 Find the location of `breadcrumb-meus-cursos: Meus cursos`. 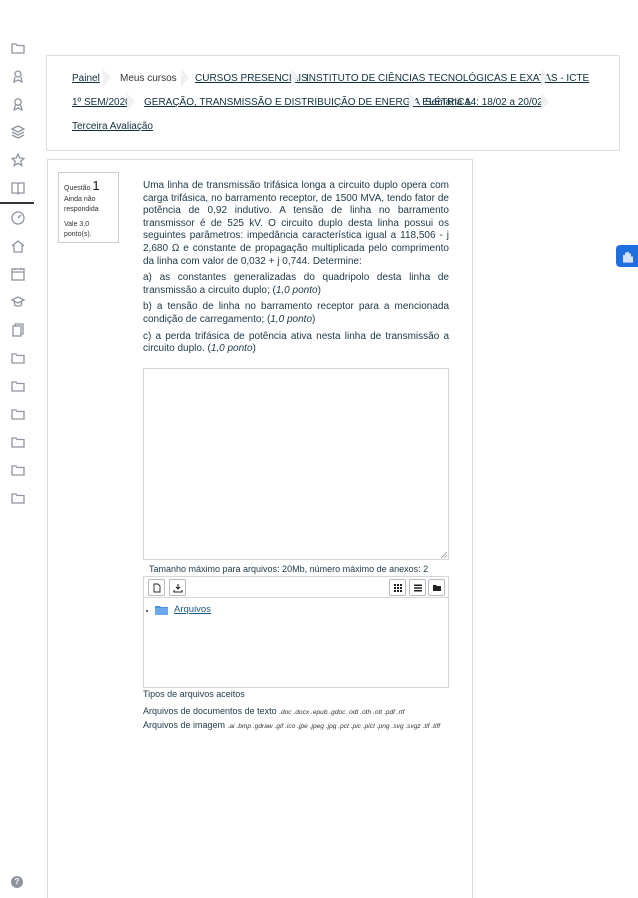

breadcrumb-meus-cursos: Meus cursos is located at coordinates (148, 78).